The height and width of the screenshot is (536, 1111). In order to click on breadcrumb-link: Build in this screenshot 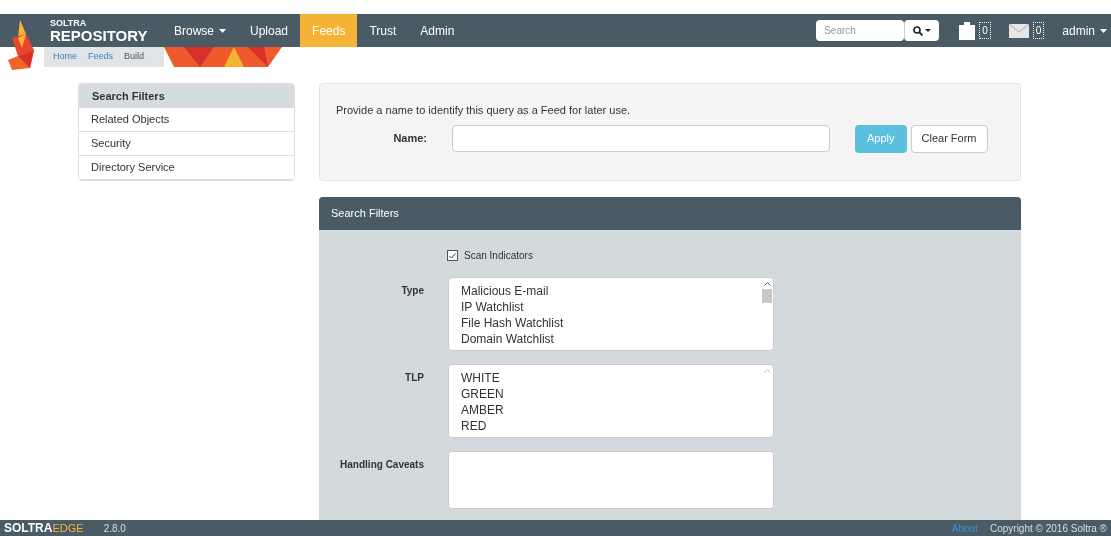, I will do `click(134, 57)`.